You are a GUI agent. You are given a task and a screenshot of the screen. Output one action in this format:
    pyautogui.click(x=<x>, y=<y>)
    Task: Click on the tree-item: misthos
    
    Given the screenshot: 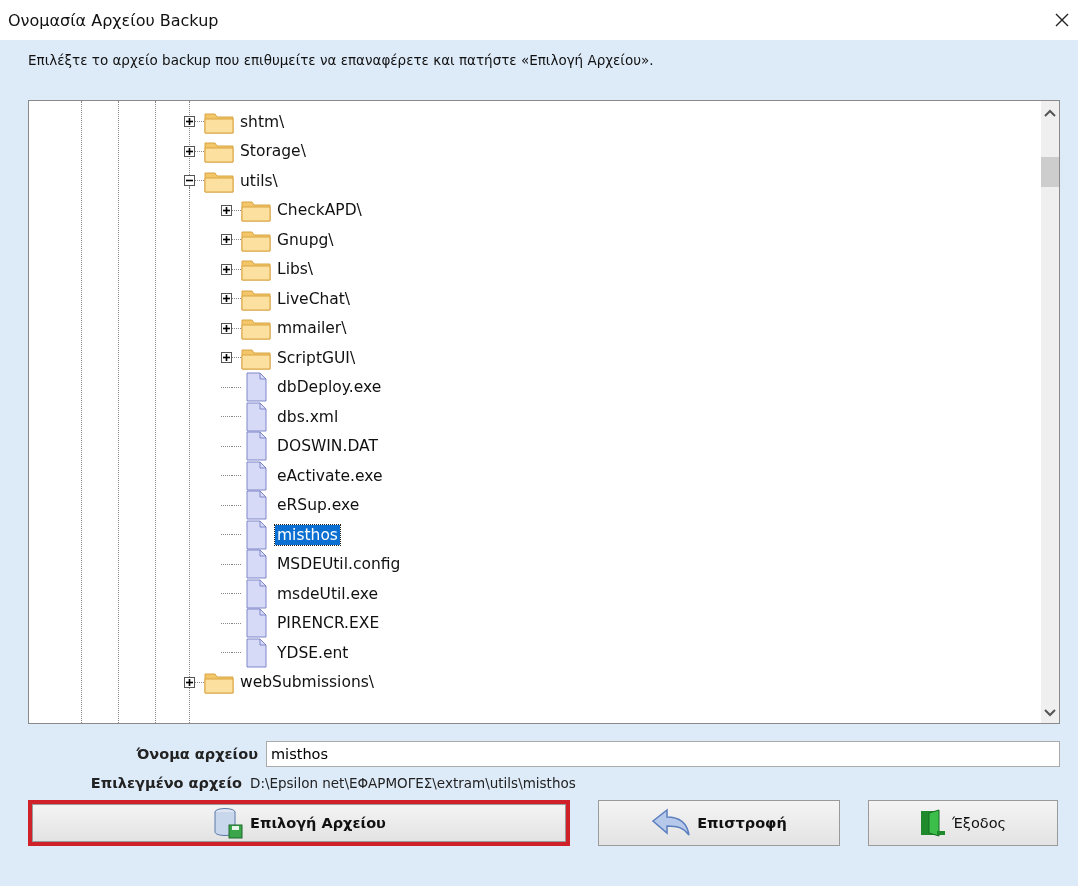 What is the action you would take?
    pyautogui.click(x=307, y=534)
    